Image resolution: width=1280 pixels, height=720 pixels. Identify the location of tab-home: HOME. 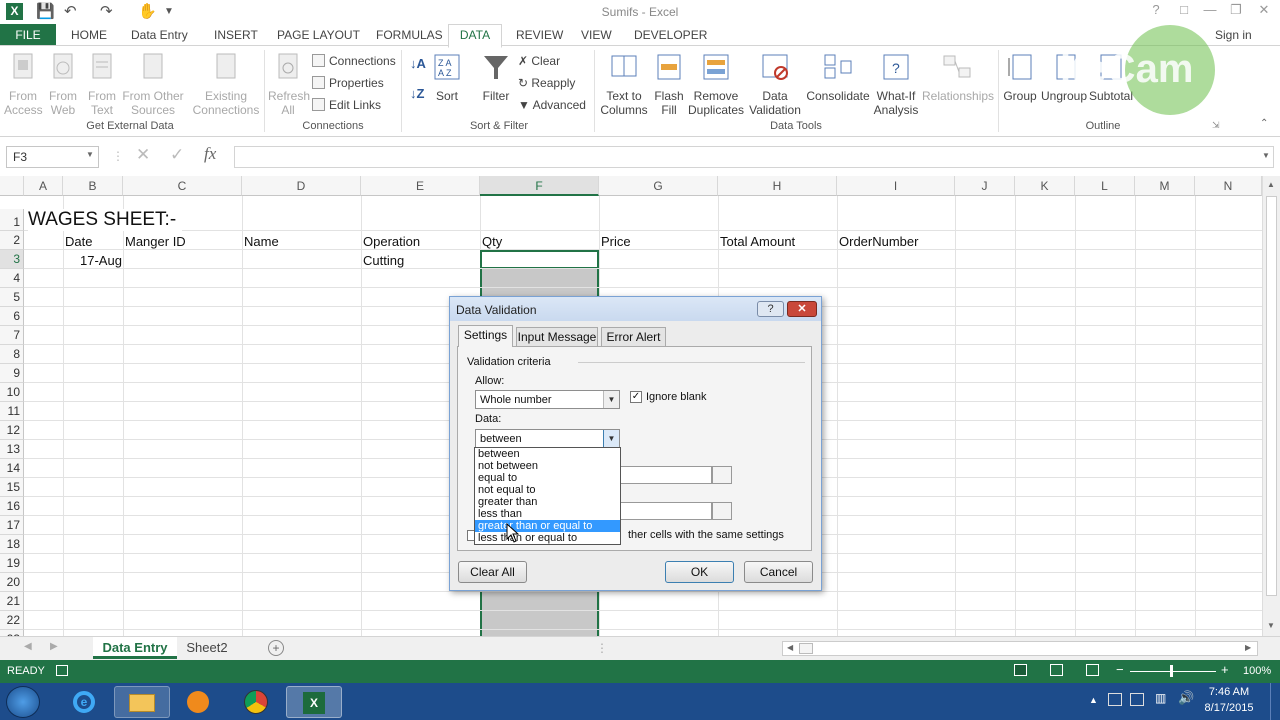
(89, 35).